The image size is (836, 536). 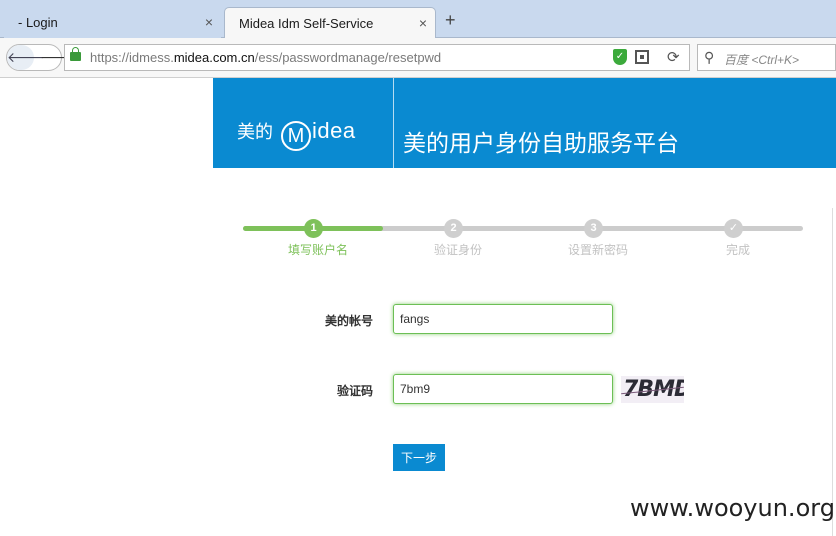 What do you see at coordinates (306, 23) in the screenshot?
I see `tab-label: Midea Idm Self-Service` at bounding box center [306, 23].